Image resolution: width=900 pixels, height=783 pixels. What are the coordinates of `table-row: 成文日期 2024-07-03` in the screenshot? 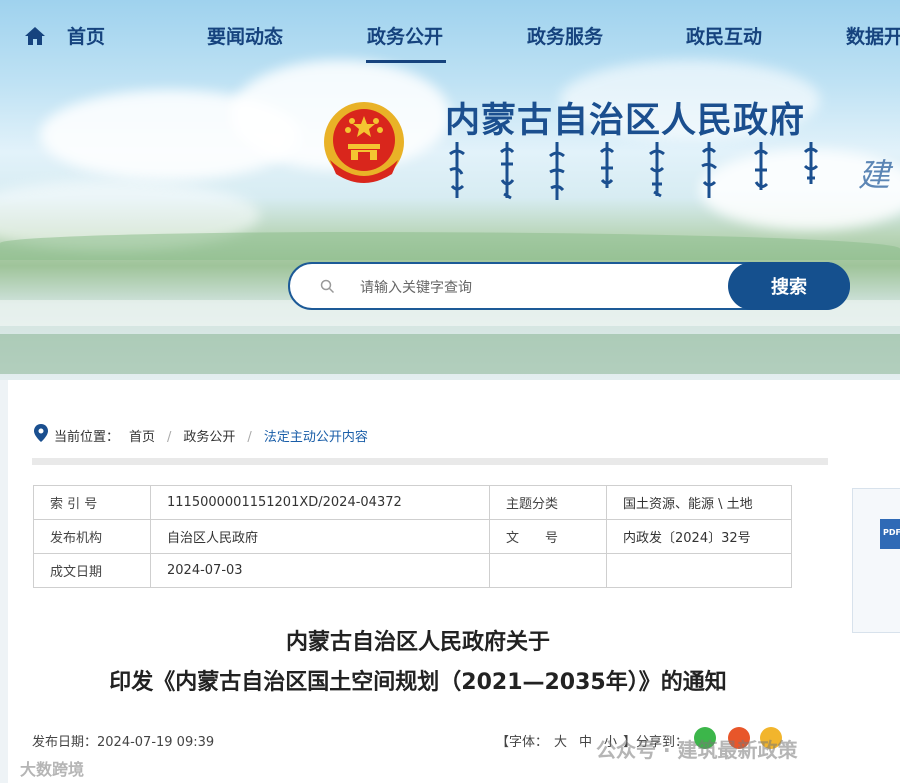 It's located at (412, 570).